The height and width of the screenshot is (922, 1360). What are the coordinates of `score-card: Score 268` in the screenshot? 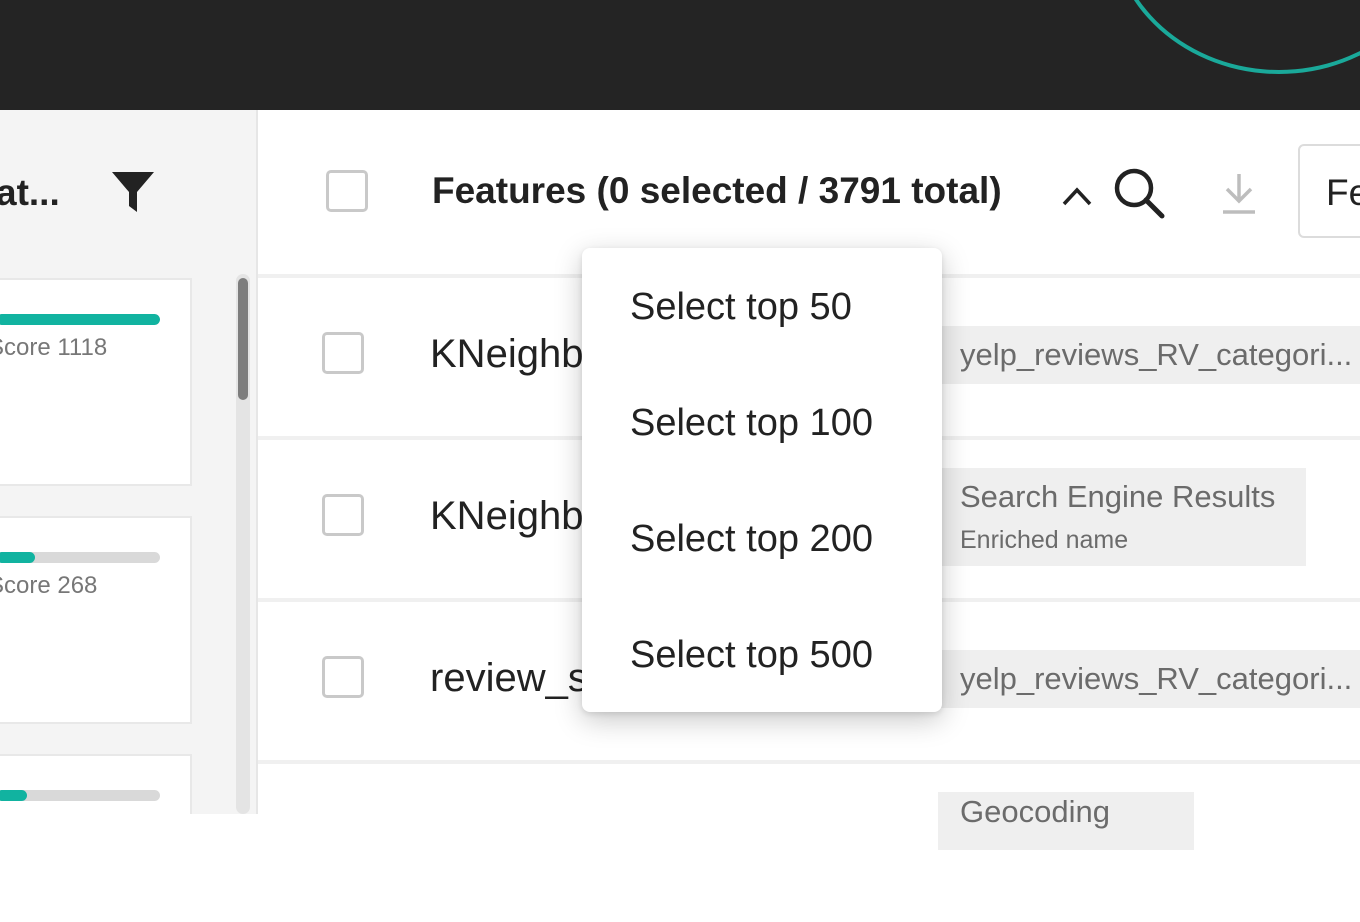 It's located at (96, 620).